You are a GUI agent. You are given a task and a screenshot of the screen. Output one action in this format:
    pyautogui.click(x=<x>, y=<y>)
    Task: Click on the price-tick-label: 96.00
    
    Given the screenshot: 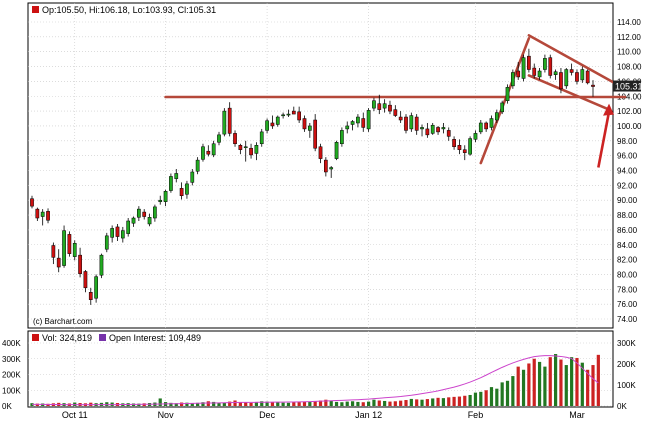 What is the action you would take?
    pyautogui.click(x=627, y=156)
    